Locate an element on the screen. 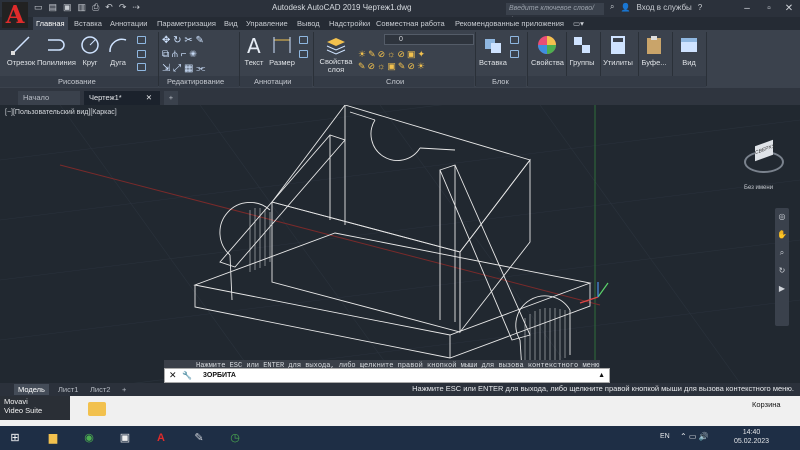  customize-command-icon: 🔧 is located at coordinates (187, 375).